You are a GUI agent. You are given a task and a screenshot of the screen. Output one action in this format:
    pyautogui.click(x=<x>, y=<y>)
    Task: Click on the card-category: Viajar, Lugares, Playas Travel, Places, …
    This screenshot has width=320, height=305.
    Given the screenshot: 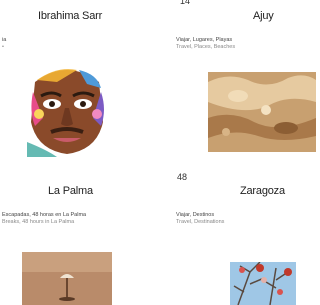 What is the action you would take?
    pyautogui.click(x=205, y=44)
    